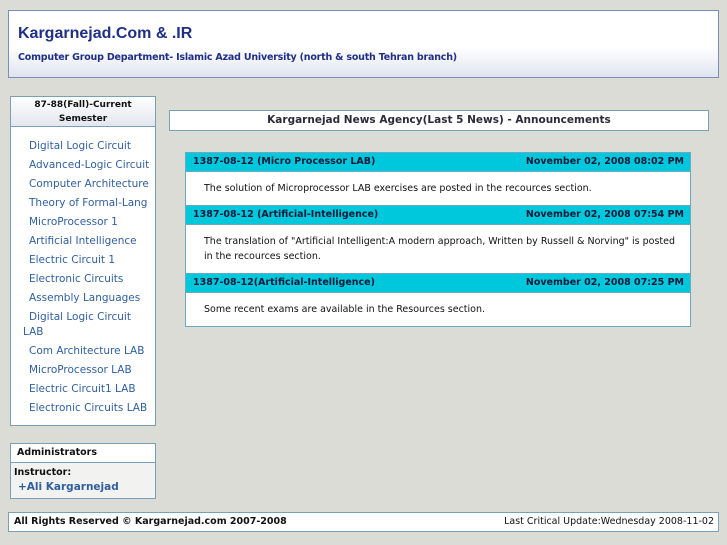  What do you see at coordinates (43, 472) in the screenshot?
I see `instructor-label: Instructor:` at bounding box center [43, 472].